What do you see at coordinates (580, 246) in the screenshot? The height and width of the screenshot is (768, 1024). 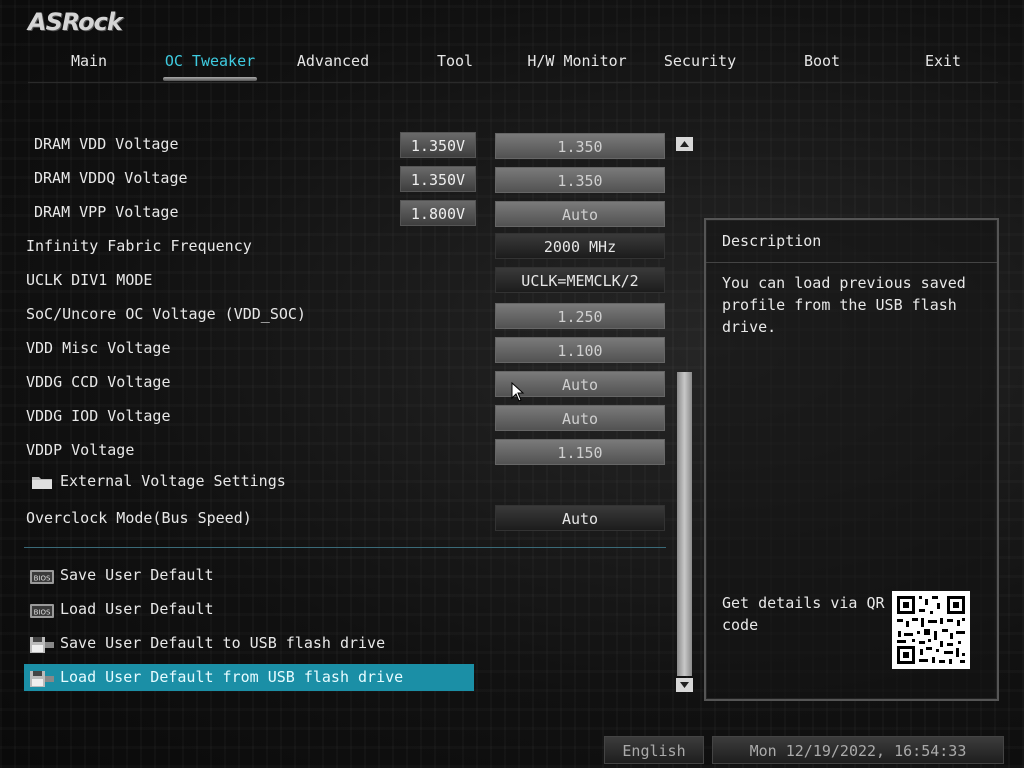 I see `value-field-infinity-fabric: 2000 MHz` at bounding box center [580, 246].